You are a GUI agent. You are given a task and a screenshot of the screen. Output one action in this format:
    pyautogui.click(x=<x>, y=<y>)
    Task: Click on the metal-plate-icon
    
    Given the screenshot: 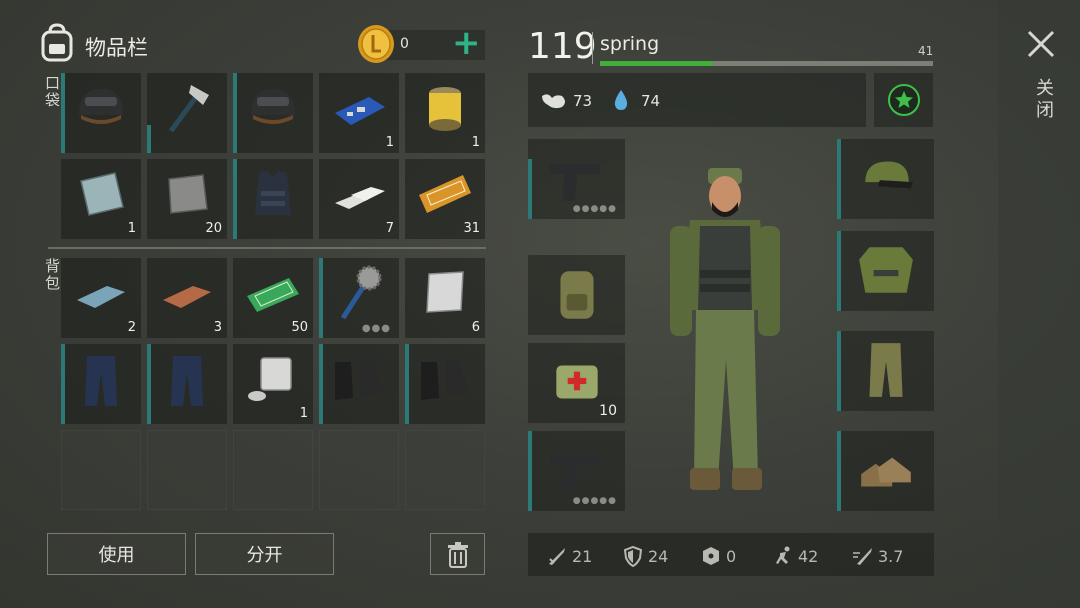 What is the action you would take?
    pyautogui.click(x=102, y=194)
    